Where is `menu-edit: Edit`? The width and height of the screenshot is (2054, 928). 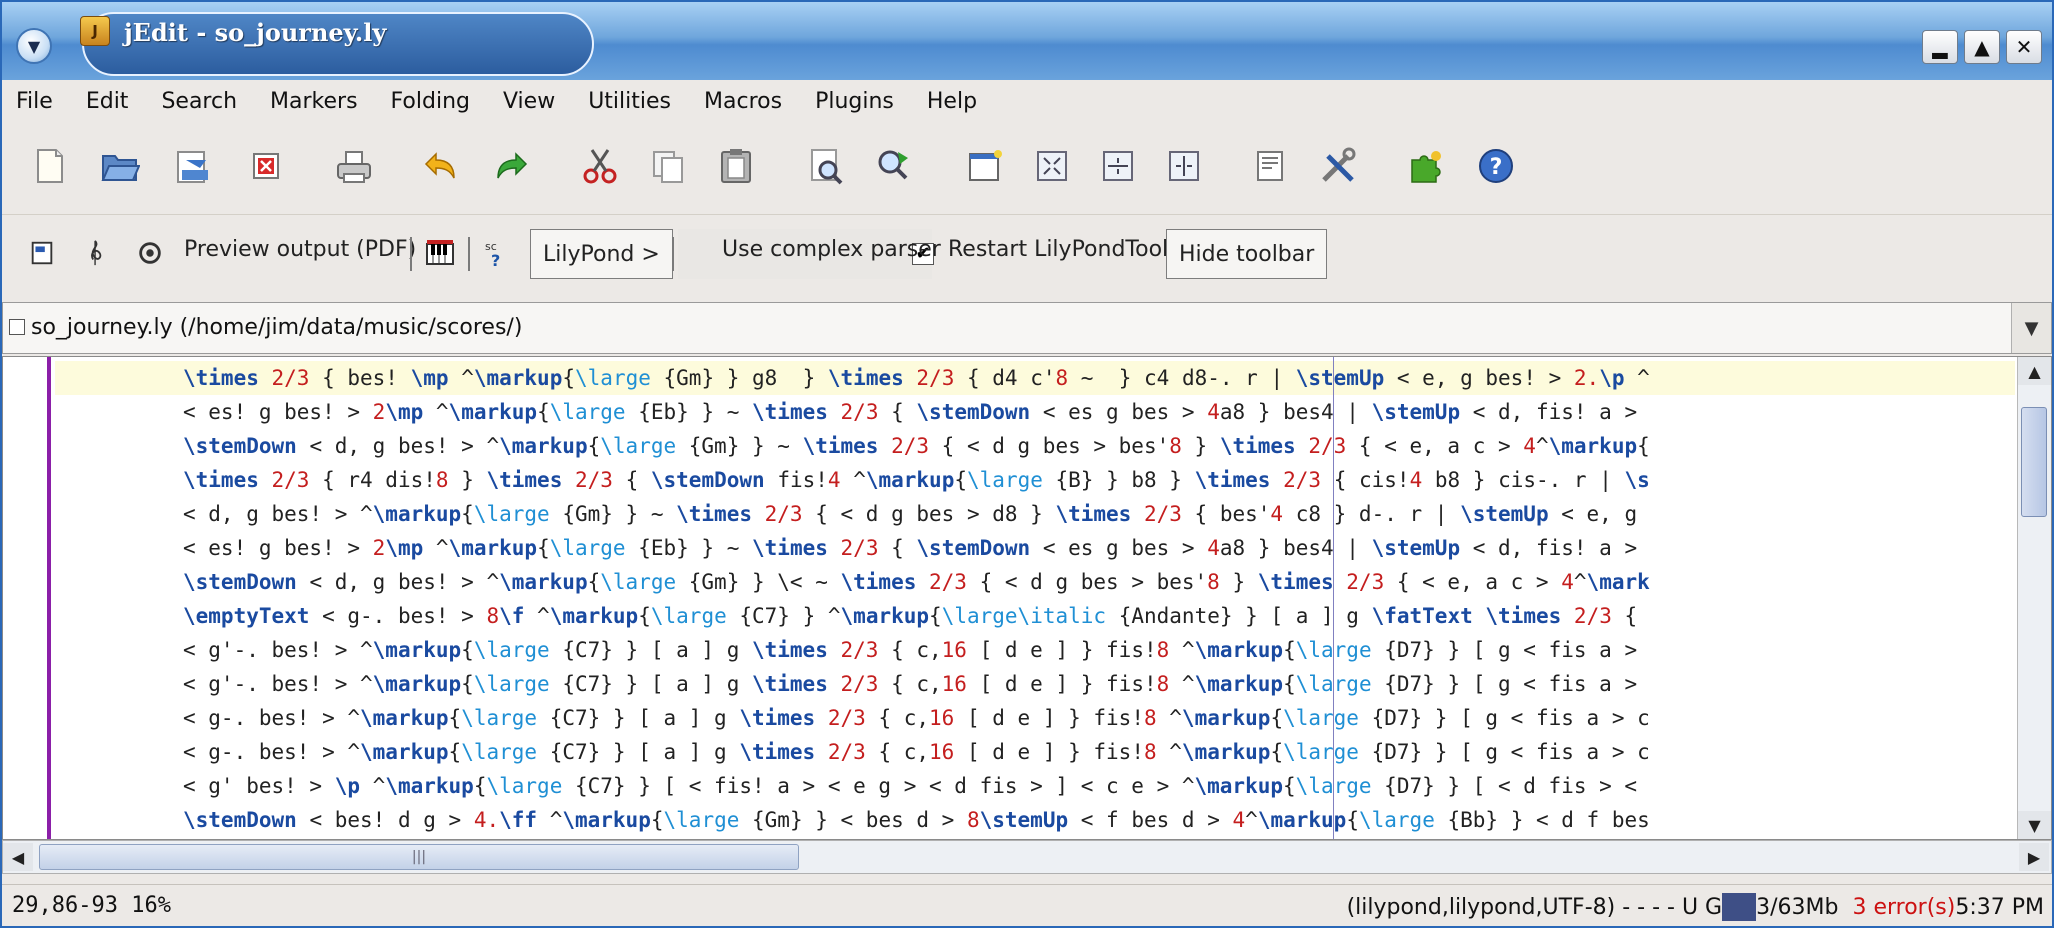 menu-edit: Edit is located at coordinates (107, 101).